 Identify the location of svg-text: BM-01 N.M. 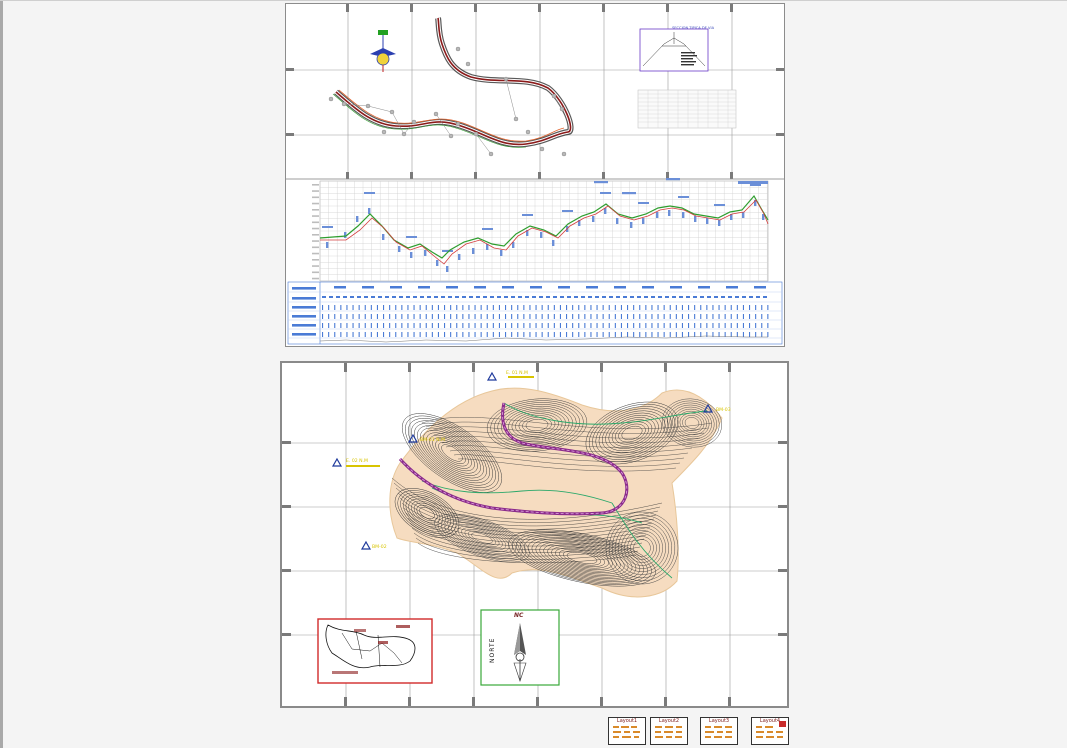
(432, 440).